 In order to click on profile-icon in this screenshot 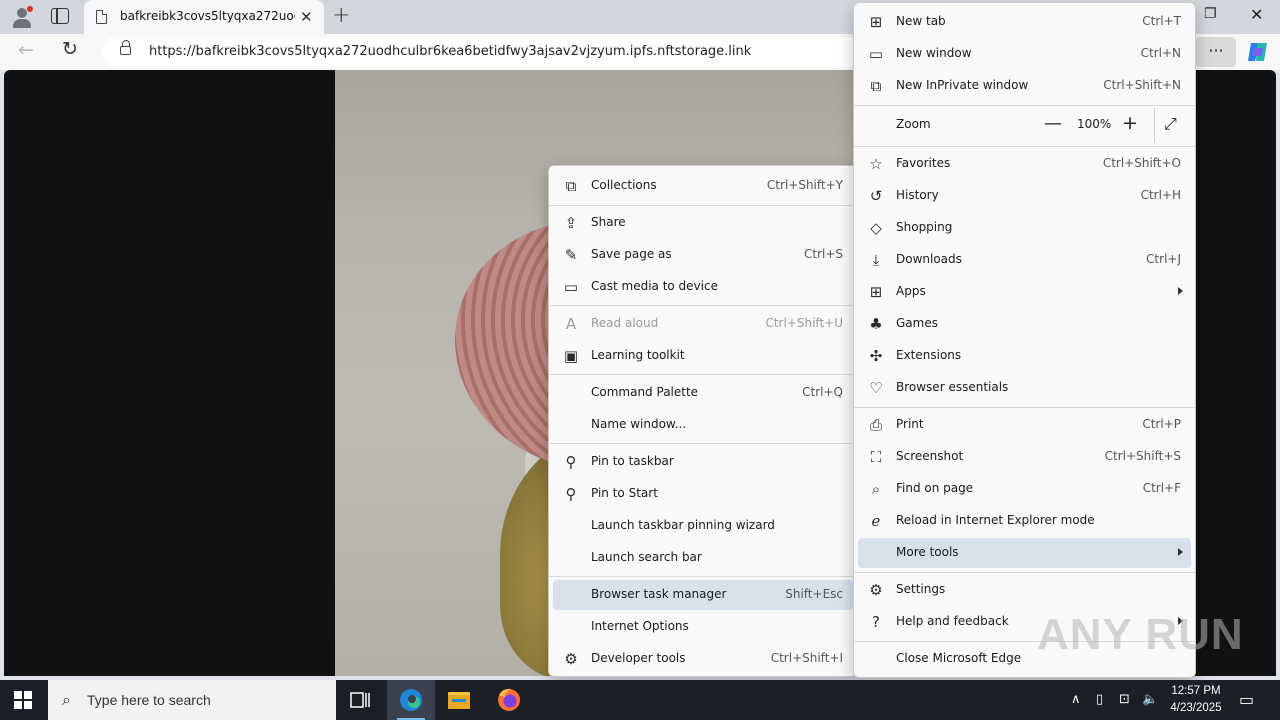, I will do `click(22, 17)`.